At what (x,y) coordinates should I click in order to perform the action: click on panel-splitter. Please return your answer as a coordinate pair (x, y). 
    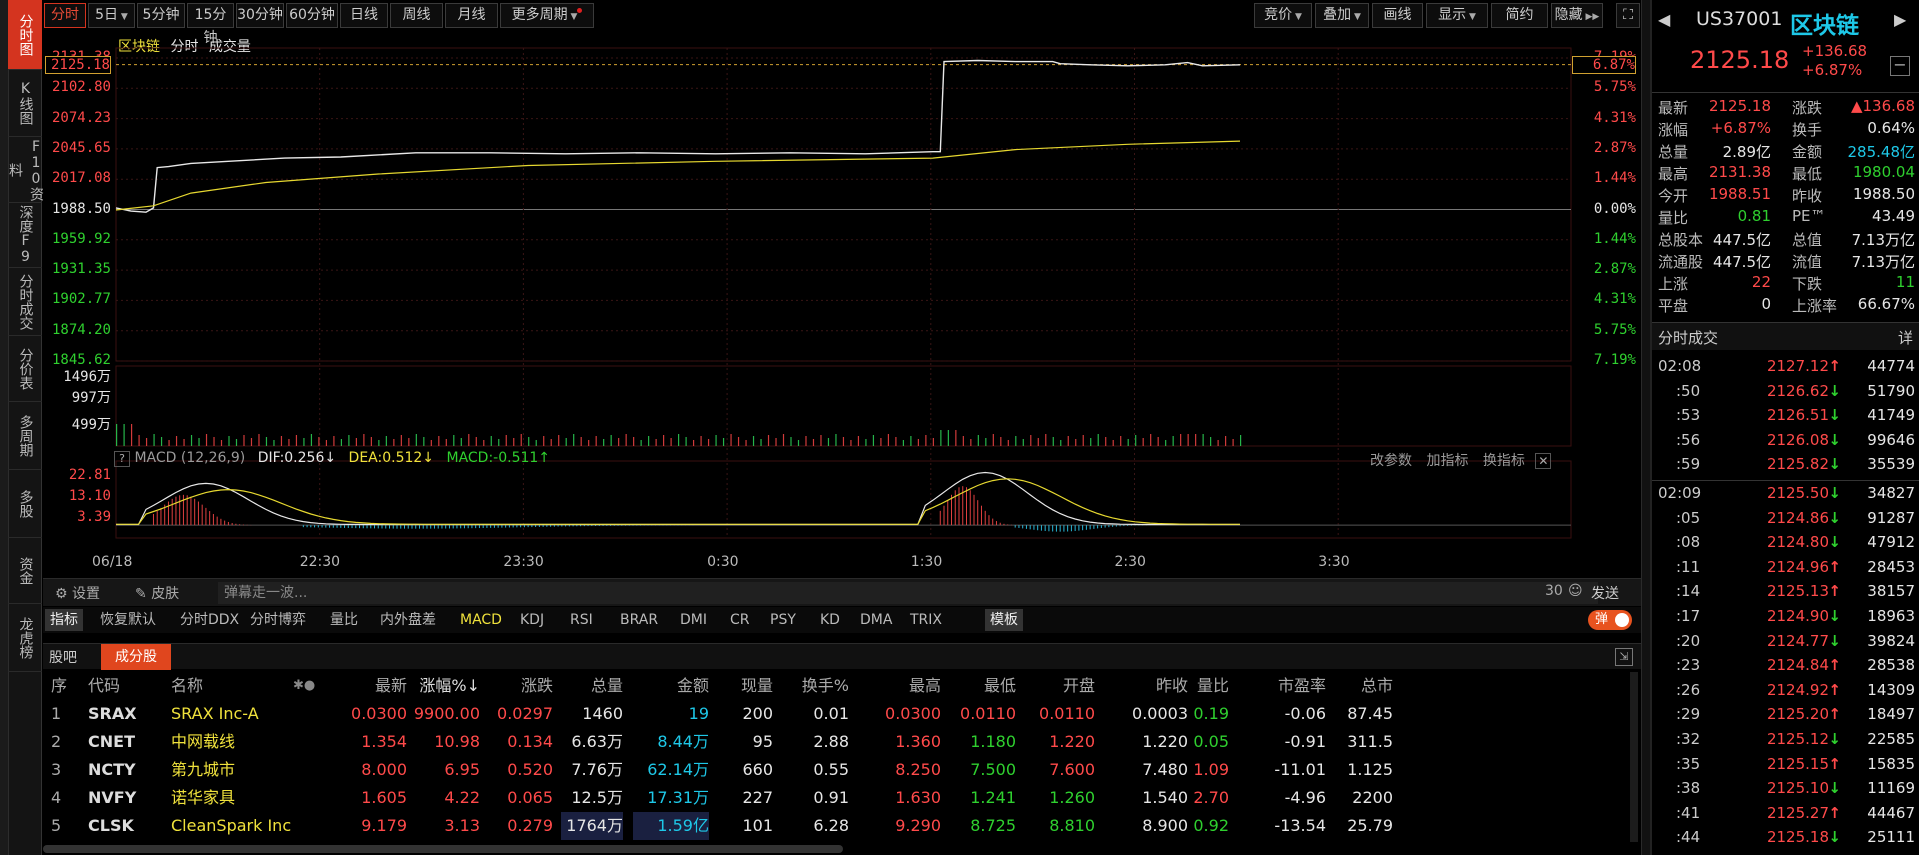
    Looking at the image, I should click on (1645, 427).